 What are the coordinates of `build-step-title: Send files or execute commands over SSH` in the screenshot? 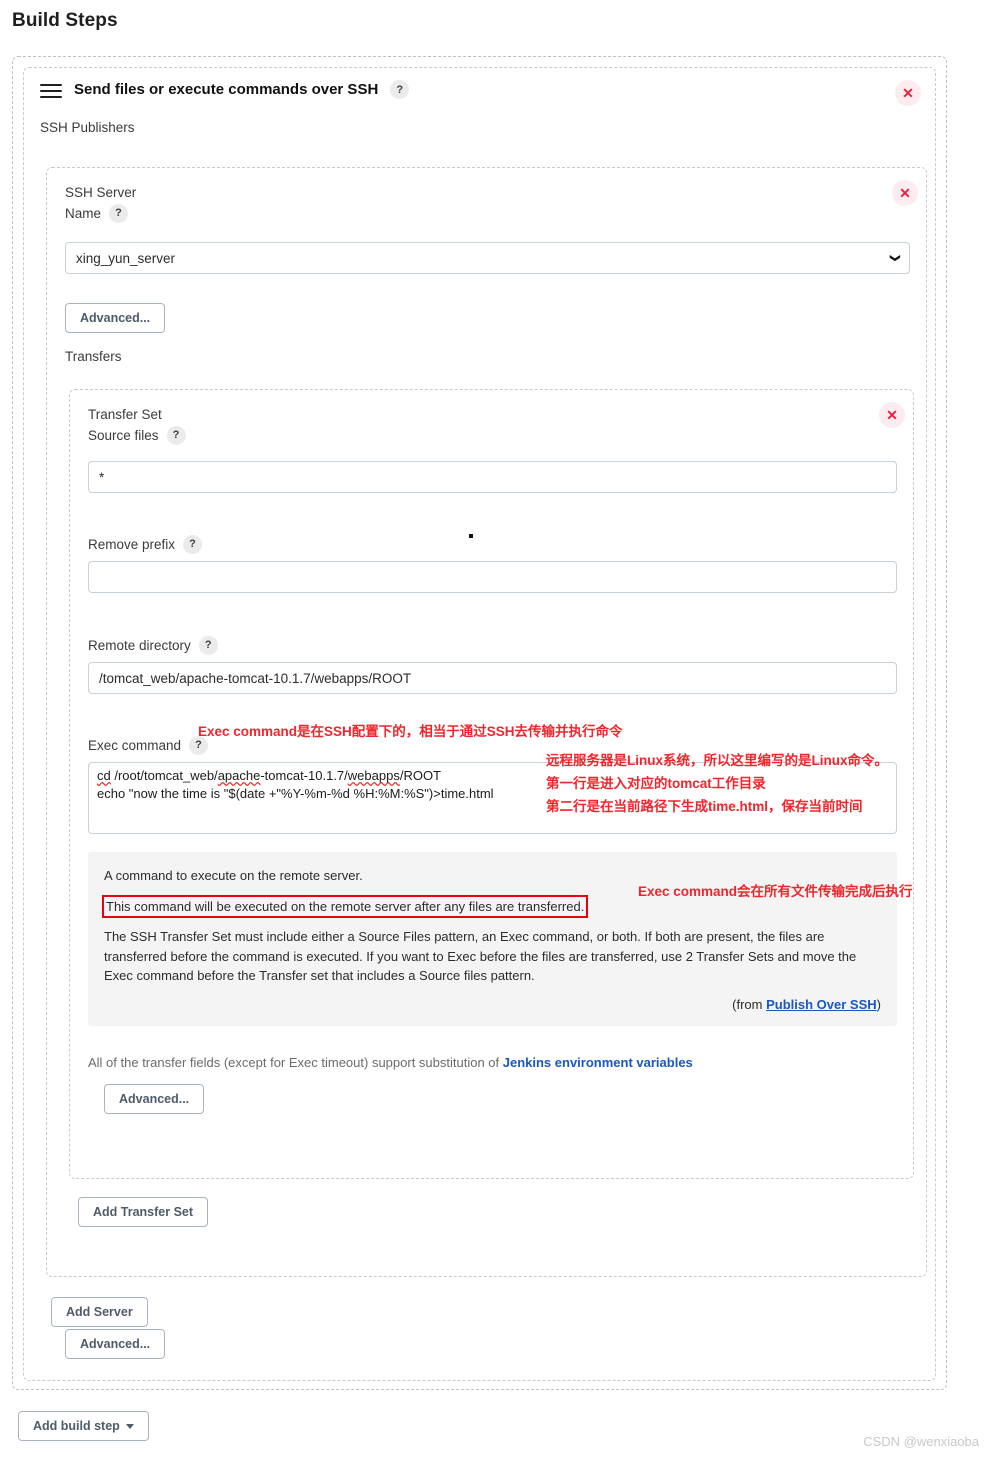 It's located at (226, 89).